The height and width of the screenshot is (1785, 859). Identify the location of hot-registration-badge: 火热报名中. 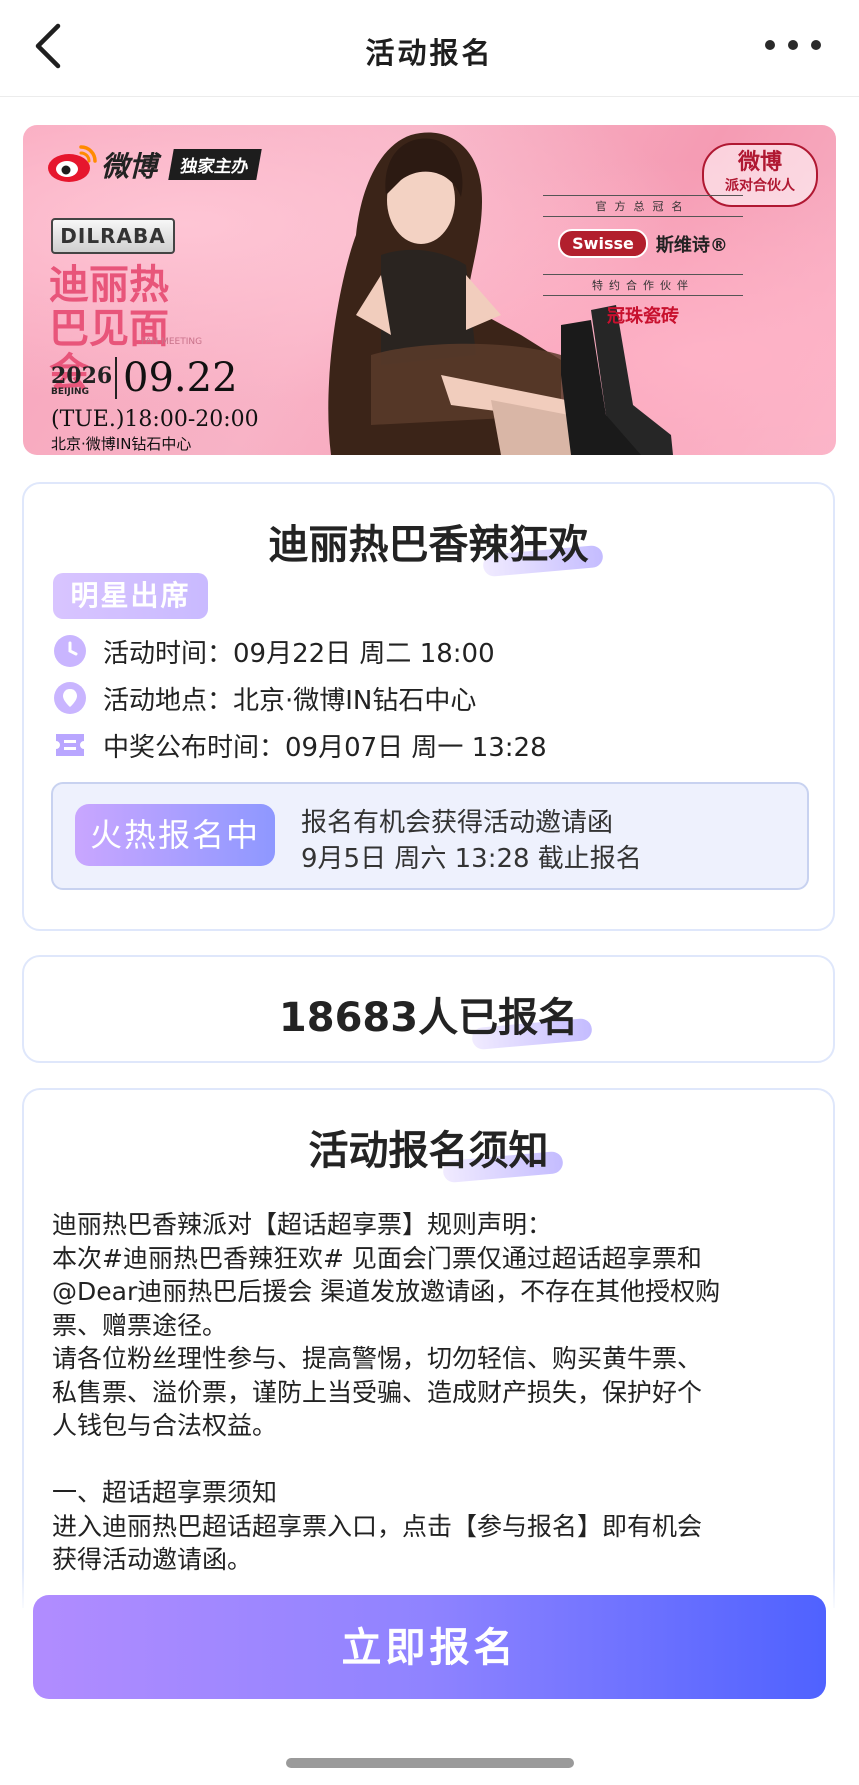
(175, 835).